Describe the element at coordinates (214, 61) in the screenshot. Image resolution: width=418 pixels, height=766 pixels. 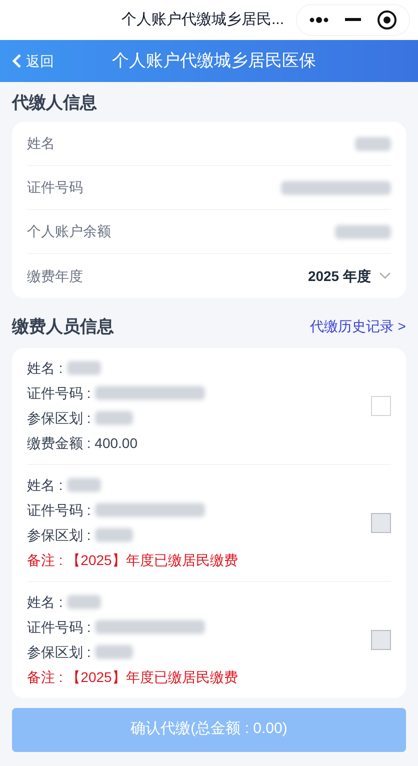
I see `page-title: 个人账户代缴城乡居民医保` at that location.